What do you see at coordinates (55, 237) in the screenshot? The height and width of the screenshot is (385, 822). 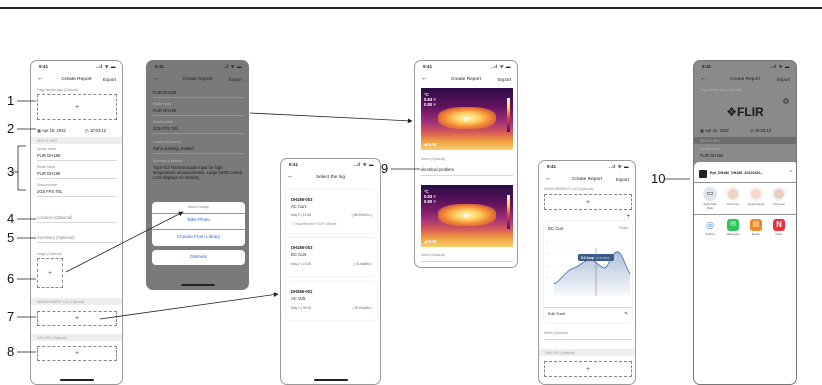 I see `summary-field: Summary (Optional)` at bounding box center [55, 237].